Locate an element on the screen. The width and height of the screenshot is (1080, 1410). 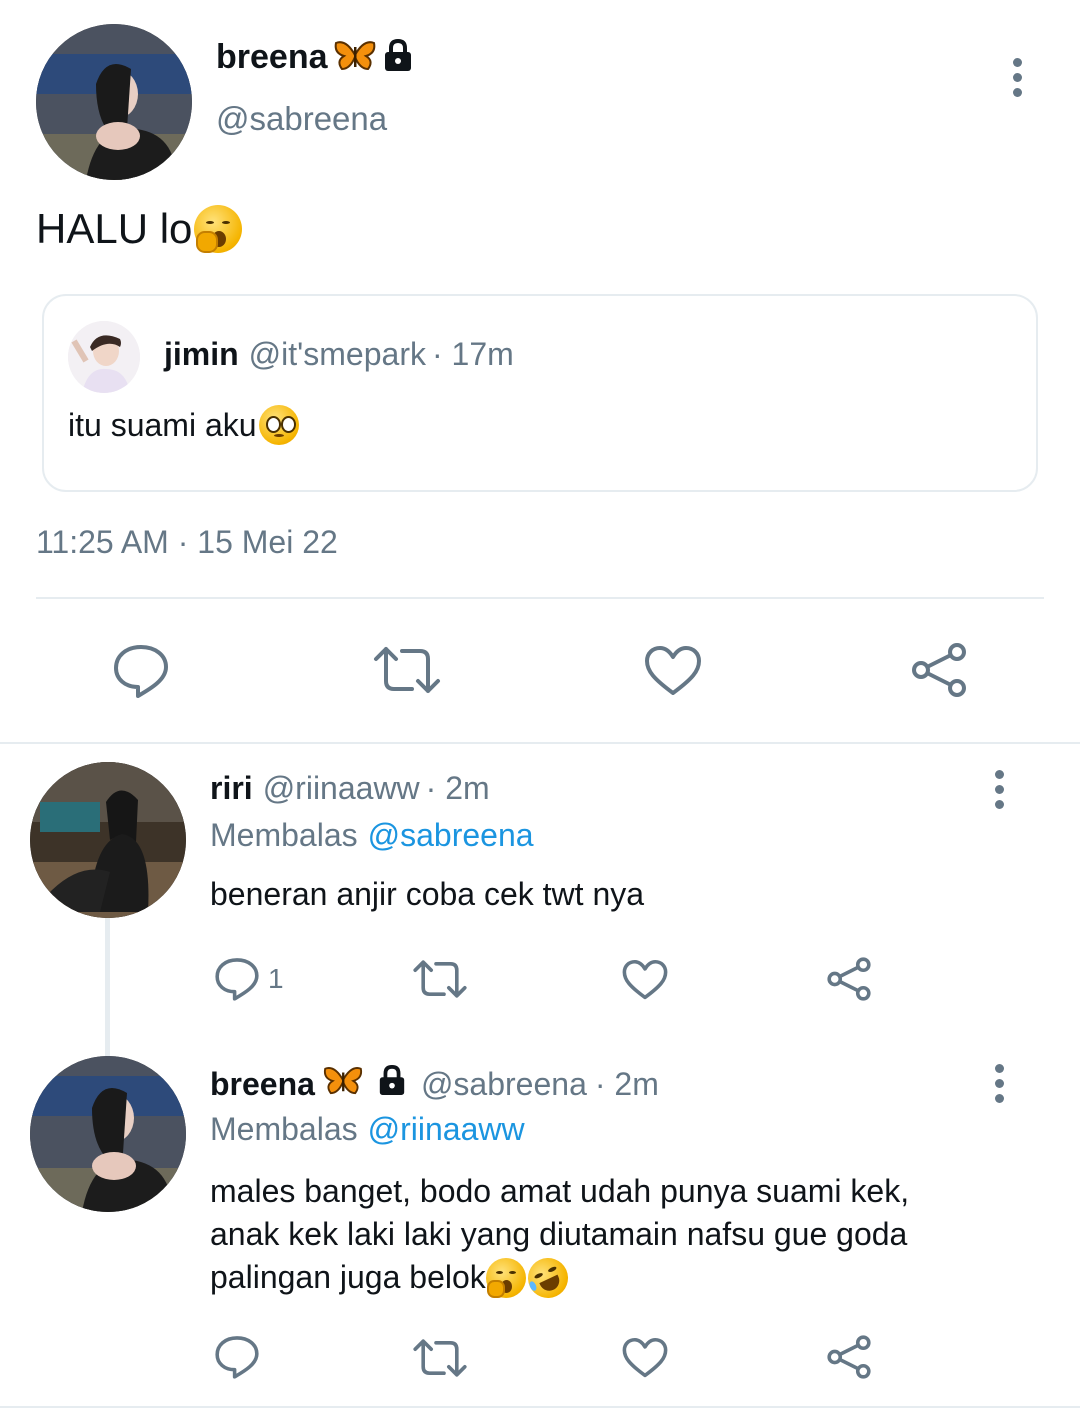
main-reply-icon is located at coordinates (141, 671).